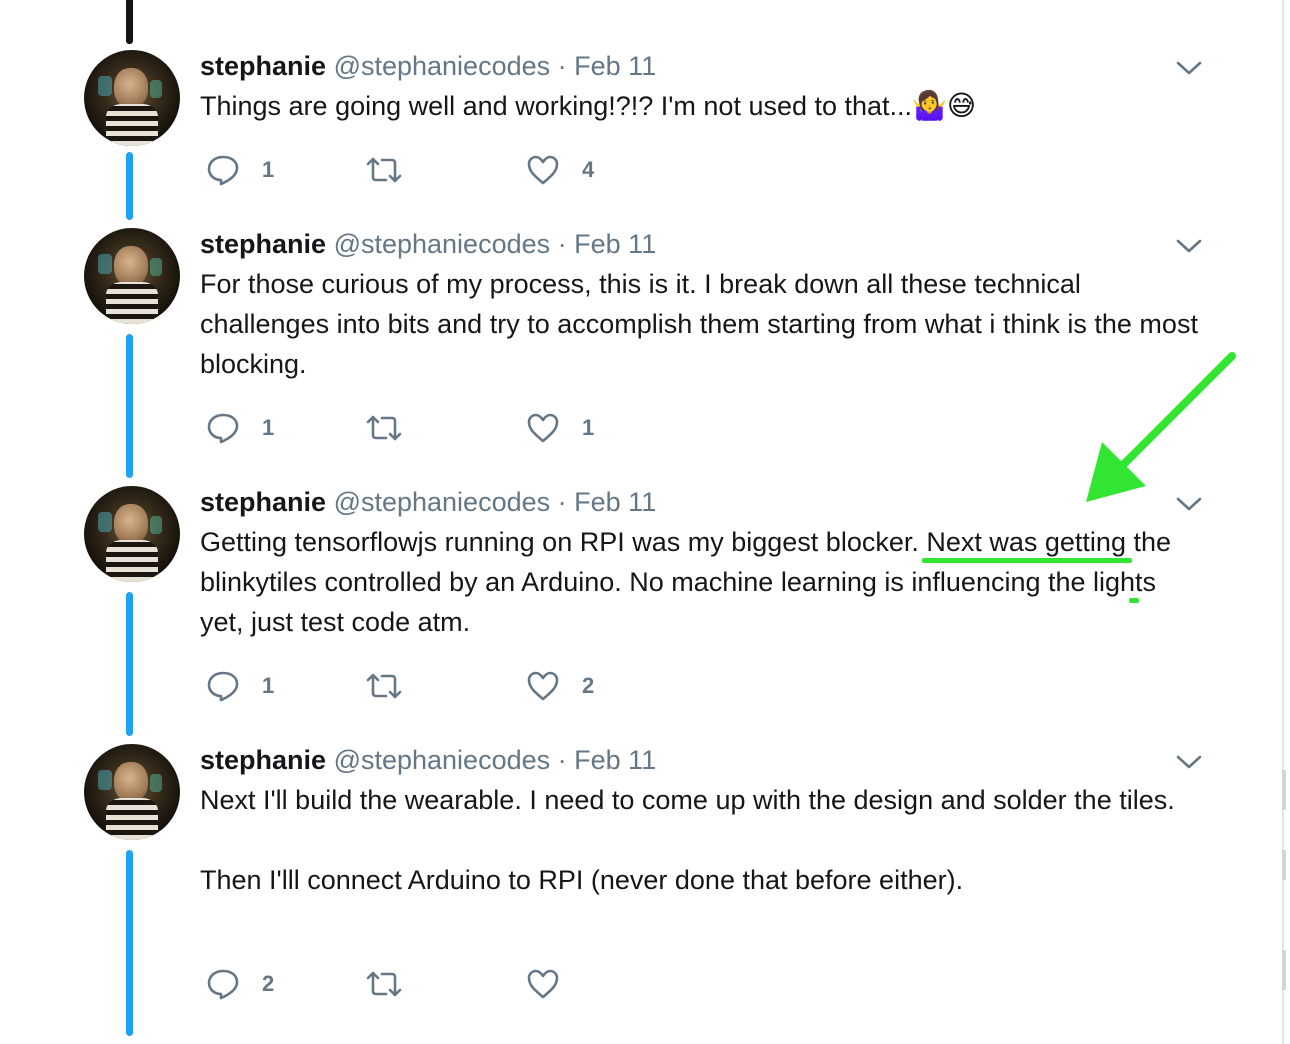 This screenshot has height=1044, width=1290. What do you see at coordinates (268, 983) in the screenshot?
I see `reply-count: 2` at bounding box center [268, 983].